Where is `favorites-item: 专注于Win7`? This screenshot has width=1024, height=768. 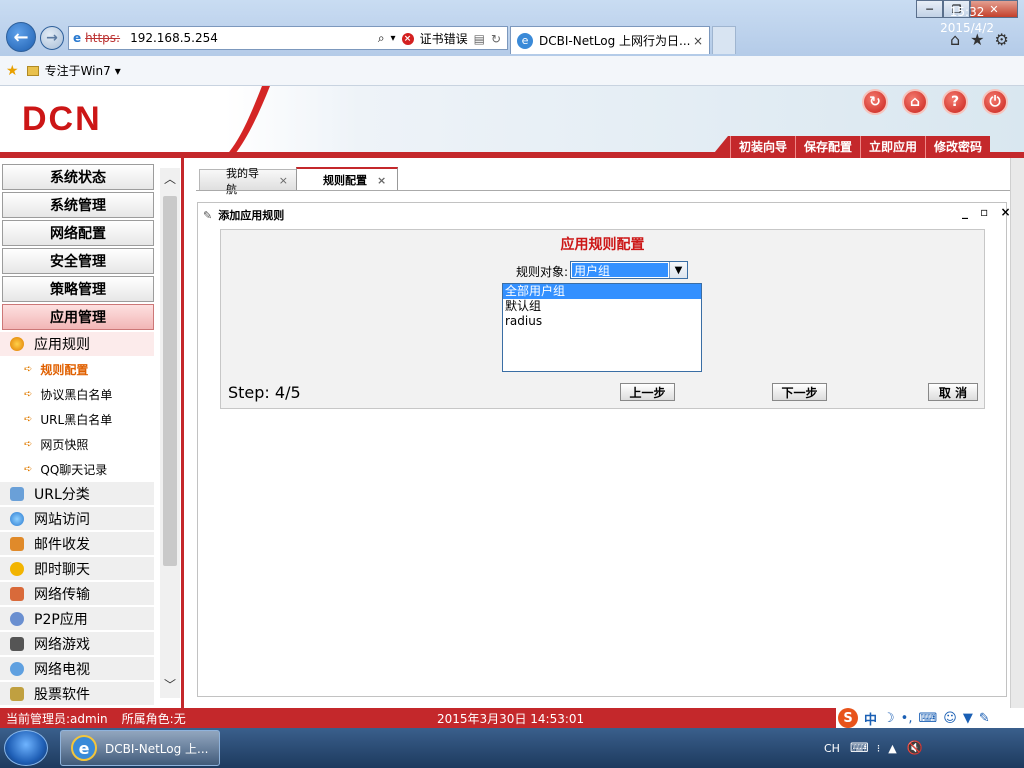
favorites-item: 专注于Win7 is located at coordinates (78, 70).